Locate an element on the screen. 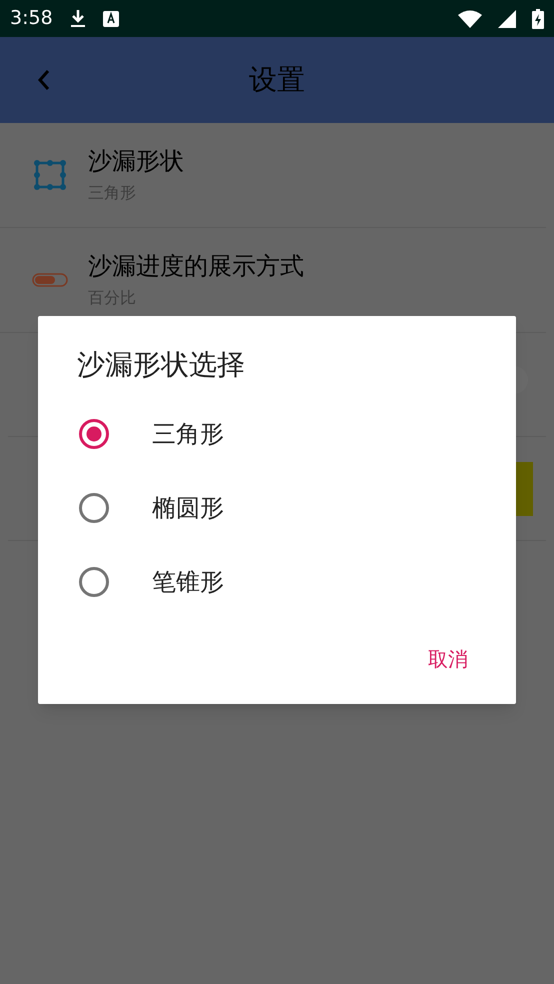 Image resolution: width=554 pixels, height=984 pixels. status-time: 3:58 is located at coordinates (31, 19).